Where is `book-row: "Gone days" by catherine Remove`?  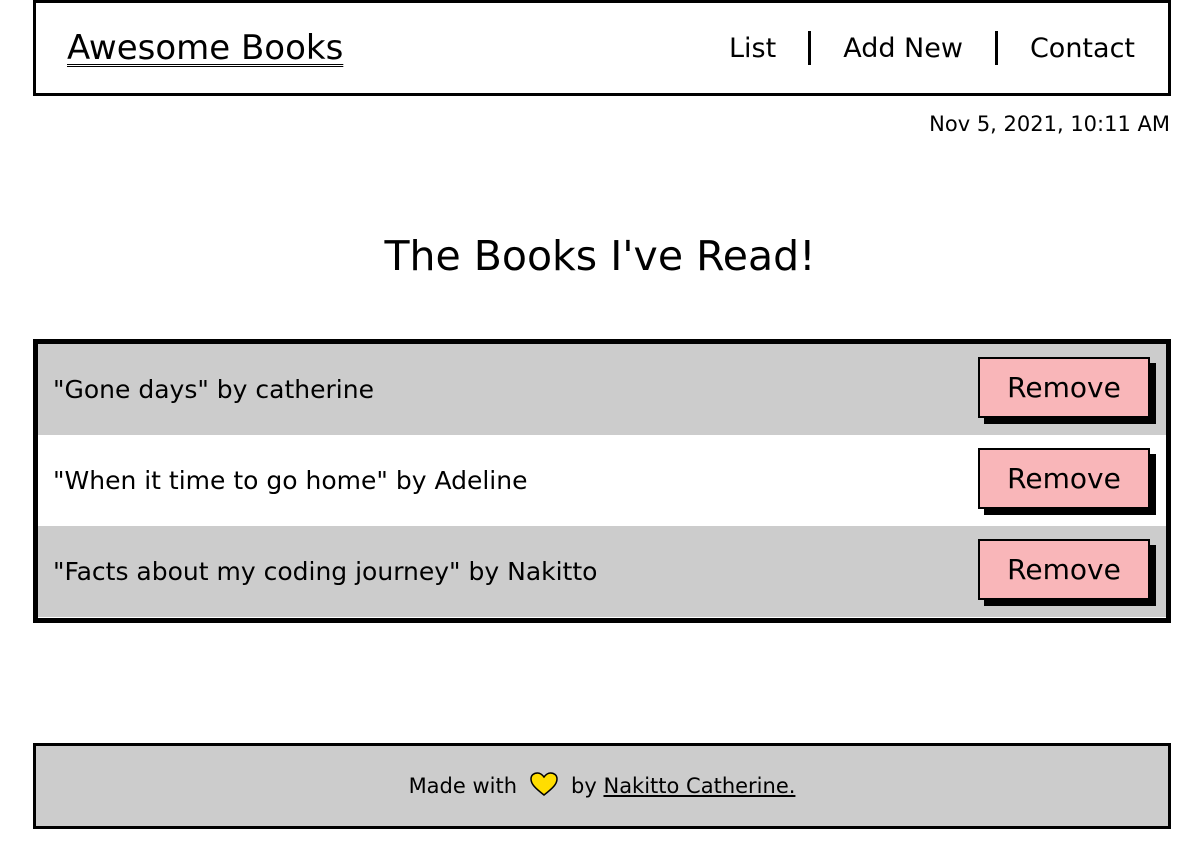
book-row: "Gone days" by catherine Remove is located at coordinates (602, 389).